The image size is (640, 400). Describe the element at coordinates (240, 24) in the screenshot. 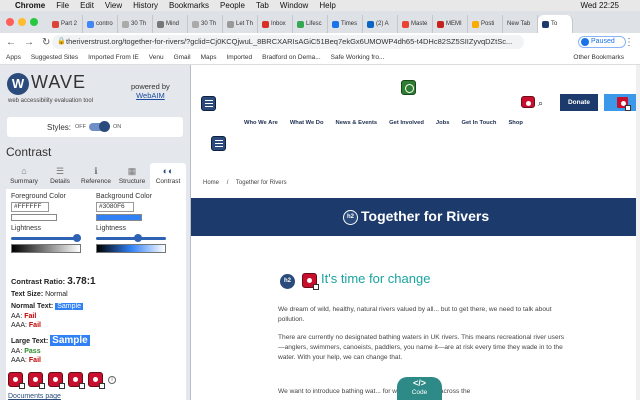

I see `browser-tab: Let Th` at that location.